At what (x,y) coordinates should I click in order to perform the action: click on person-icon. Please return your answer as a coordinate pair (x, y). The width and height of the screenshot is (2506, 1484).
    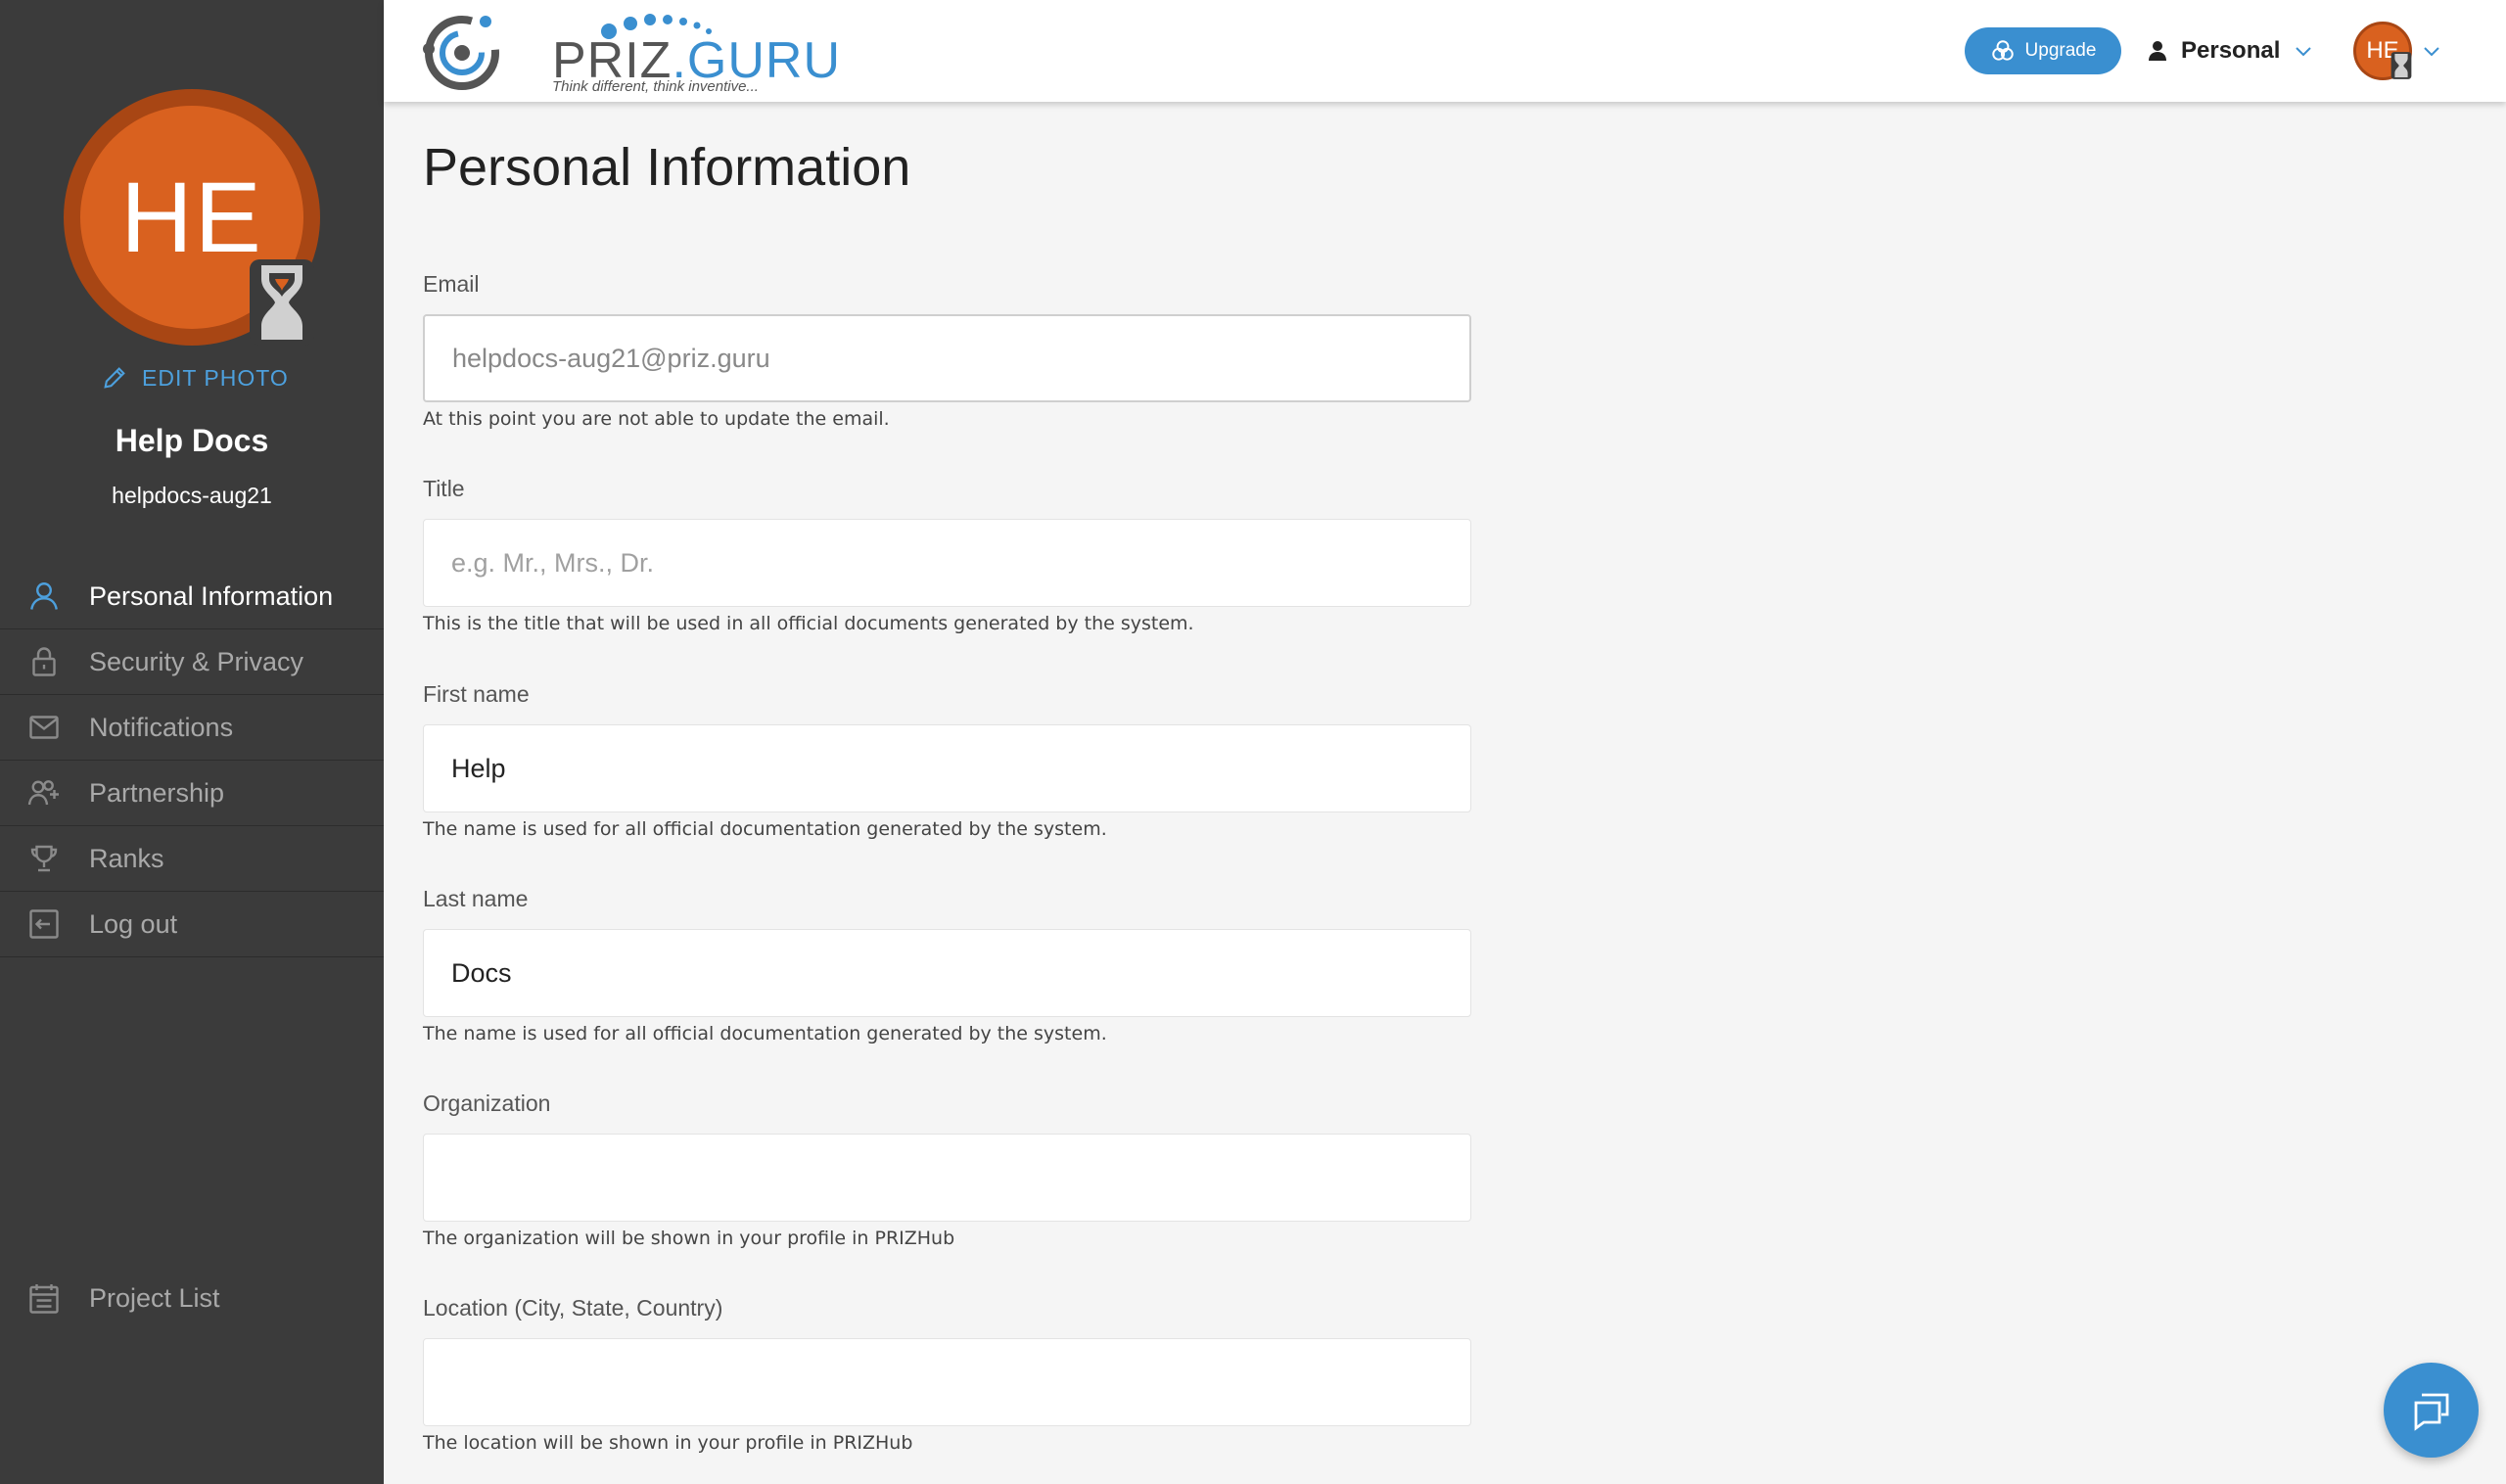
    Looking at the image, I should click on (2157, 51).